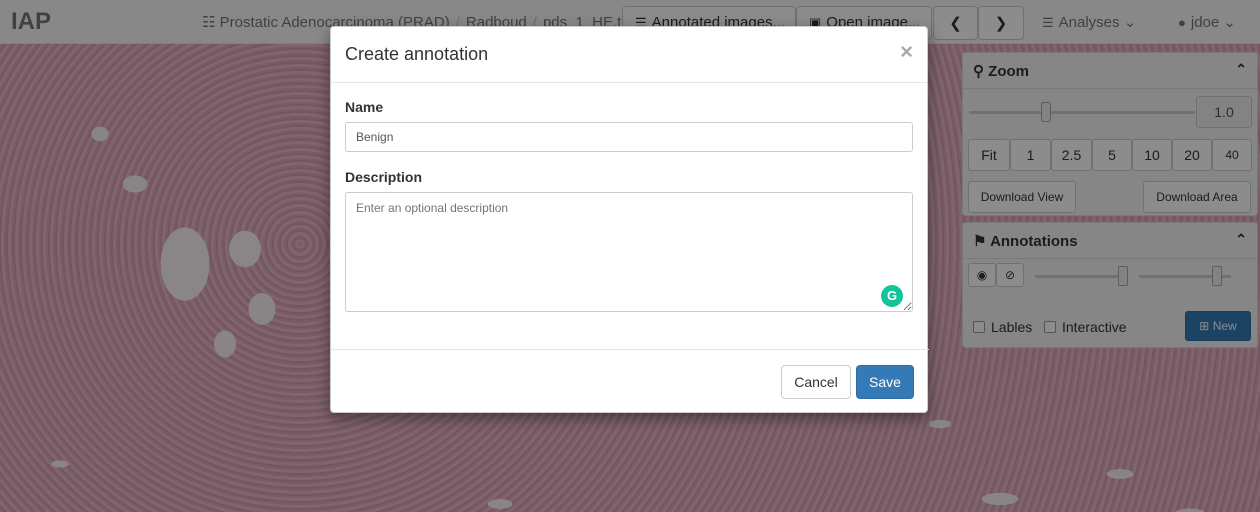  Describe the element at coordinates (885, 382) in the screenshot. I see `save-button: Save` at that location.